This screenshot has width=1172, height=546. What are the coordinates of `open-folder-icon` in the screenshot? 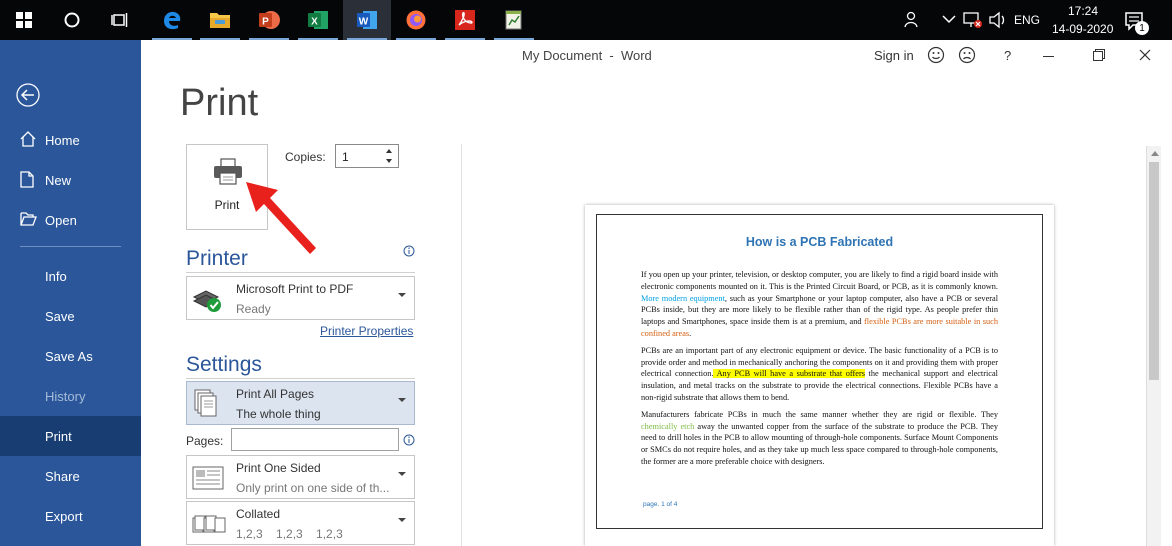 It's located at (28, 219).